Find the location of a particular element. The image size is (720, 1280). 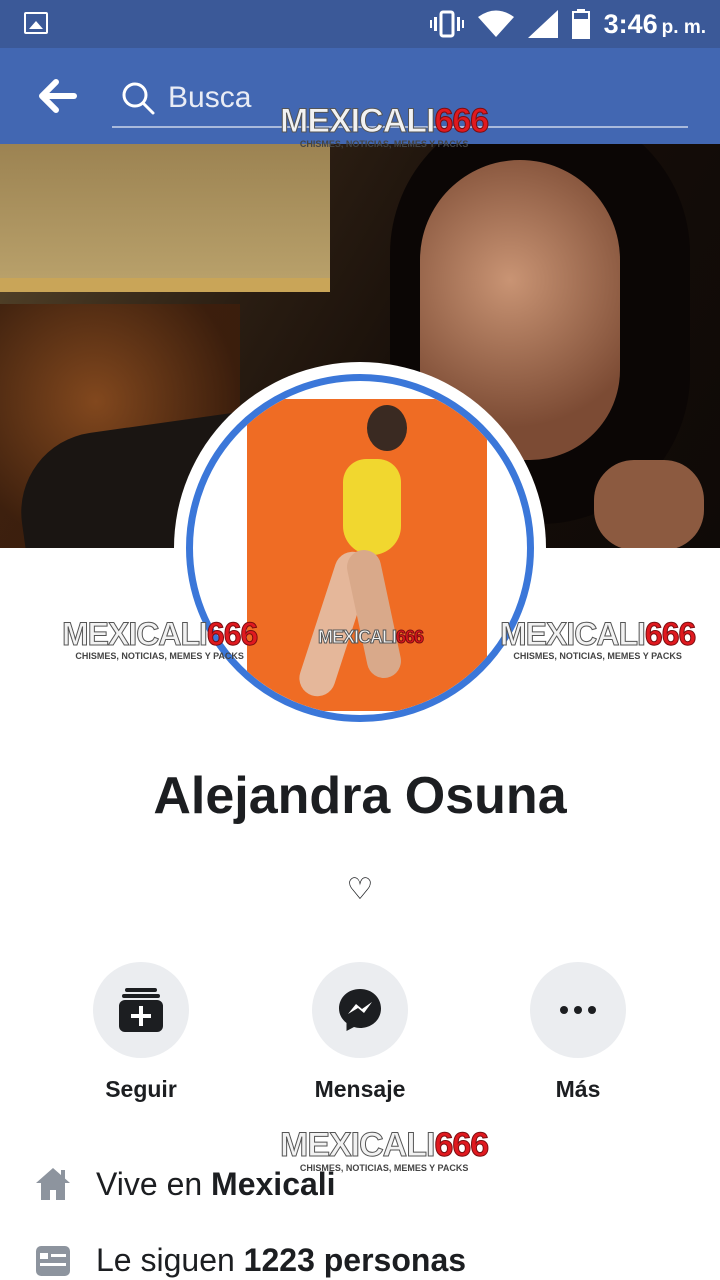

home-icon is located at coordinates (53, 1184).